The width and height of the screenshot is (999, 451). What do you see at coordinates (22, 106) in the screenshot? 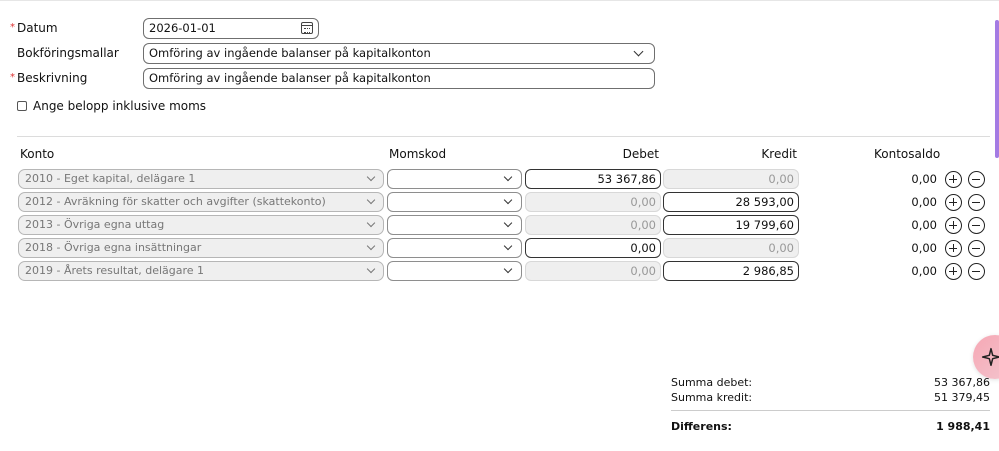
I see `moms-checkbox` at bounding box center [22, 106].